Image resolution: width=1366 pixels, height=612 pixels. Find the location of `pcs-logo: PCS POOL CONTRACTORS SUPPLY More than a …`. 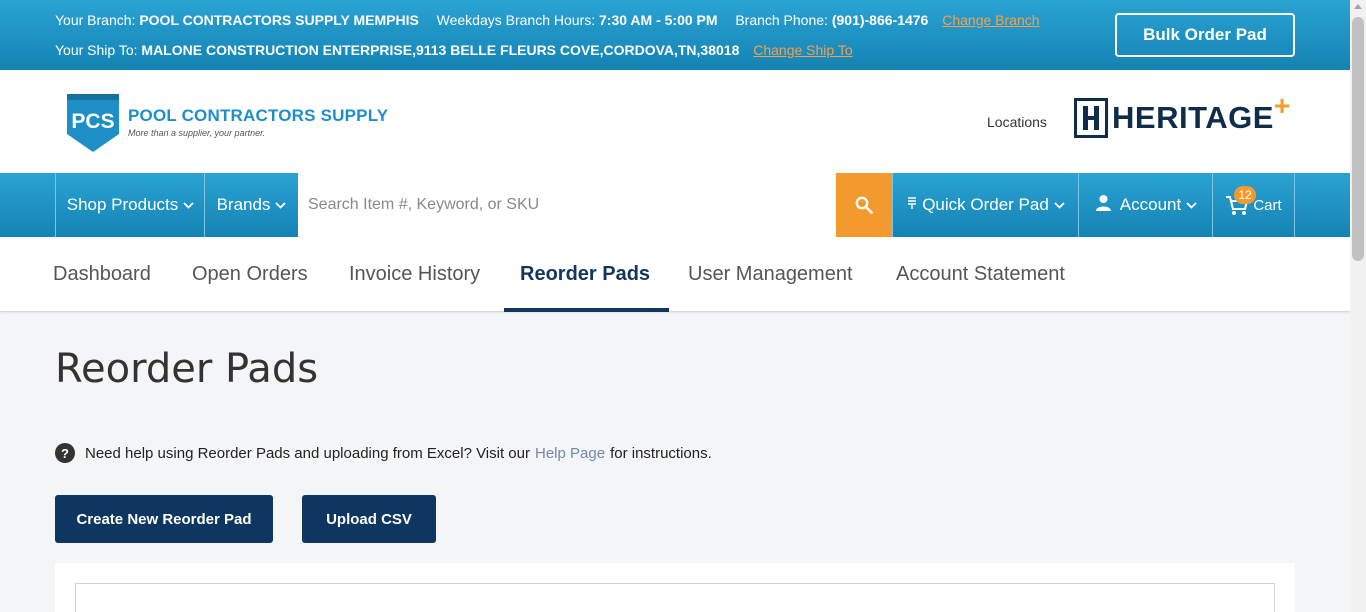

pcs-logo: PCS POOL CONTRACTORS SUPPLY More than a … is located at coordinates (226, 122).